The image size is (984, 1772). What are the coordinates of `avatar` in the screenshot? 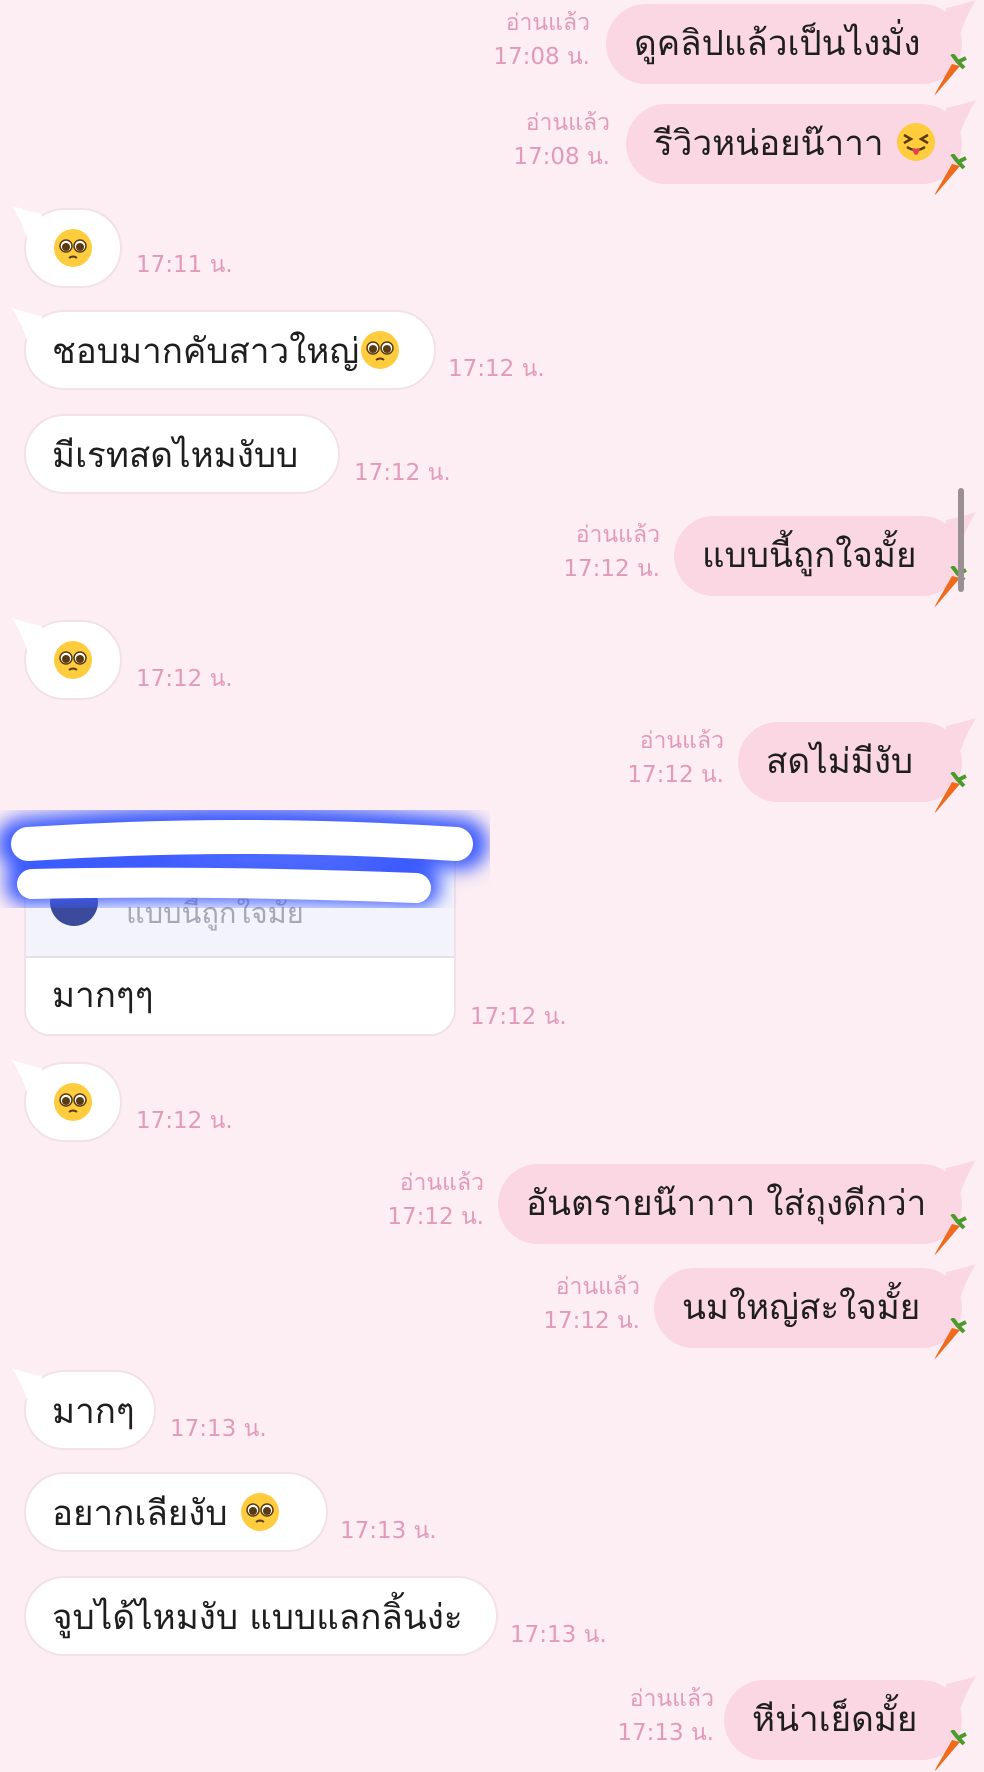 It's located at (74, 902).